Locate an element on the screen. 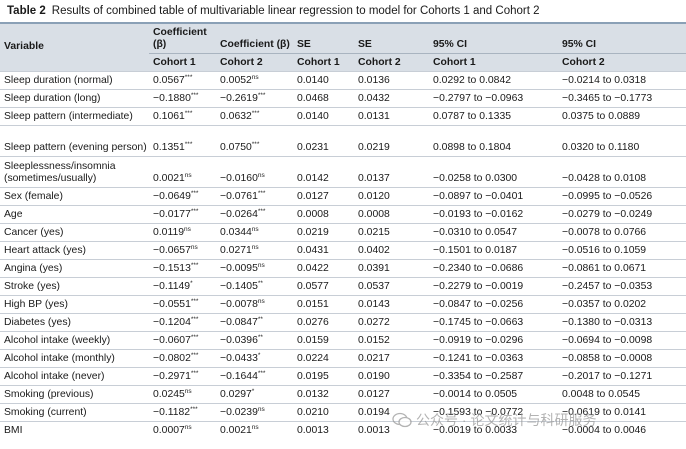 This screenshot has height=449, width=686. coefficient-value: −0.0078 is located at coordinates (239, 304).